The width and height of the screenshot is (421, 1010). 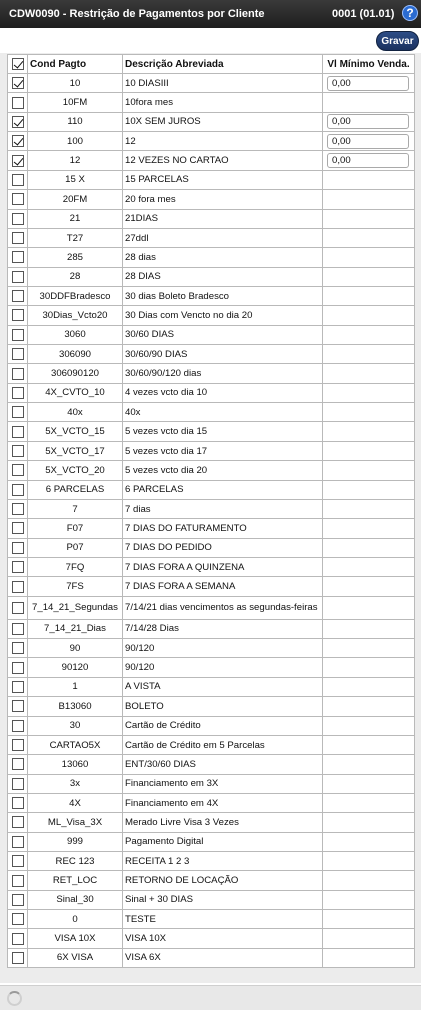 I want to click on table-row: REC 123 RECEITA 1 2 3, so click(x=211, y=861).